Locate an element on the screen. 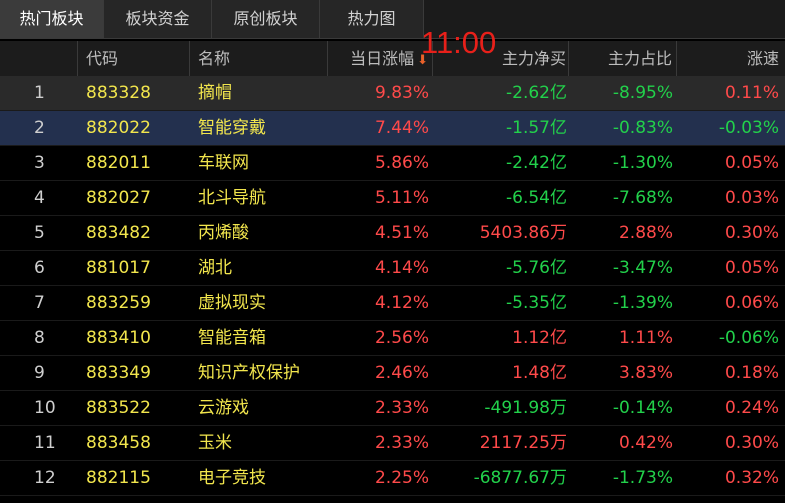  sector-name: 北斗导航 is located at coordinates (232, 198).